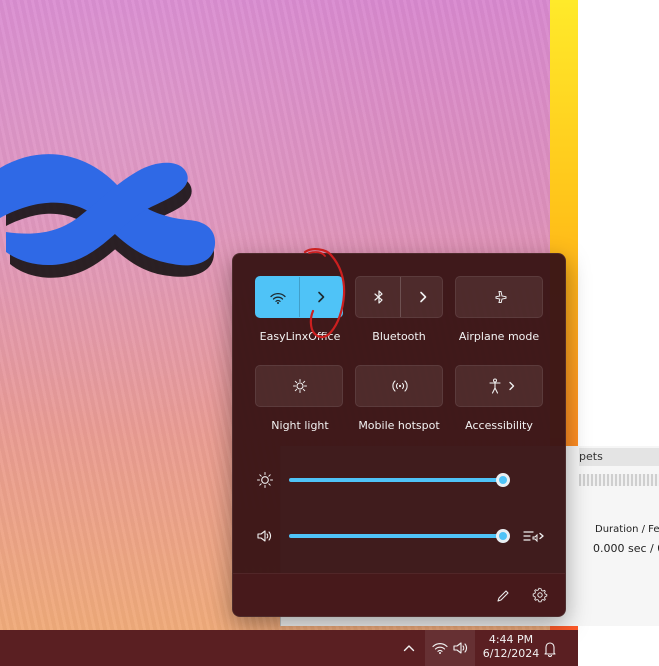 This screenshot has width=659, height=666. What do you see at coordinates (540, 595) in the screenshot?
I see `settings-icon` at bounding box center [540, 595].